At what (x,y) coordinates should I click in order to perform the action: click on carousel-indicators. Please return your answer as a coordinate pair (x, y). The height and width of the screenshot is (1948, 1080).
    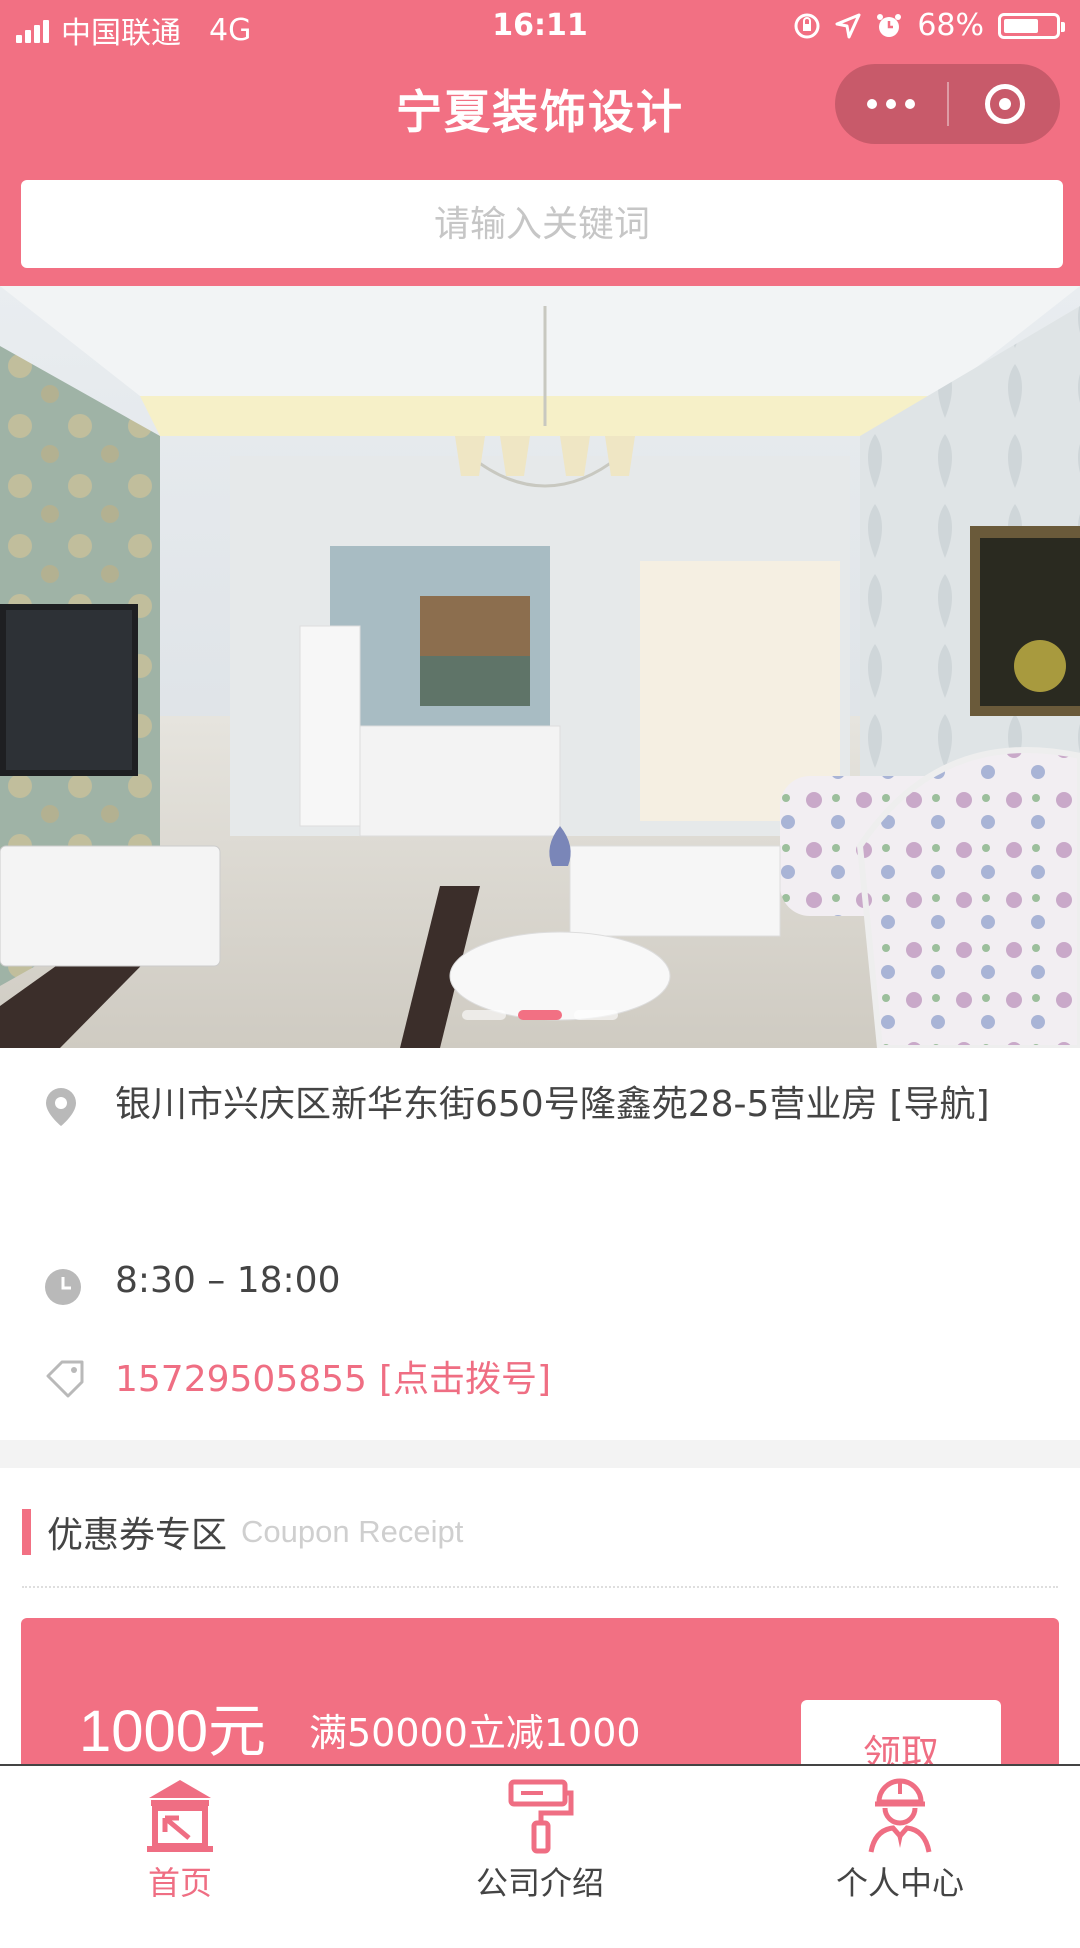
    Looking at the image, I should click on (540, 1015).